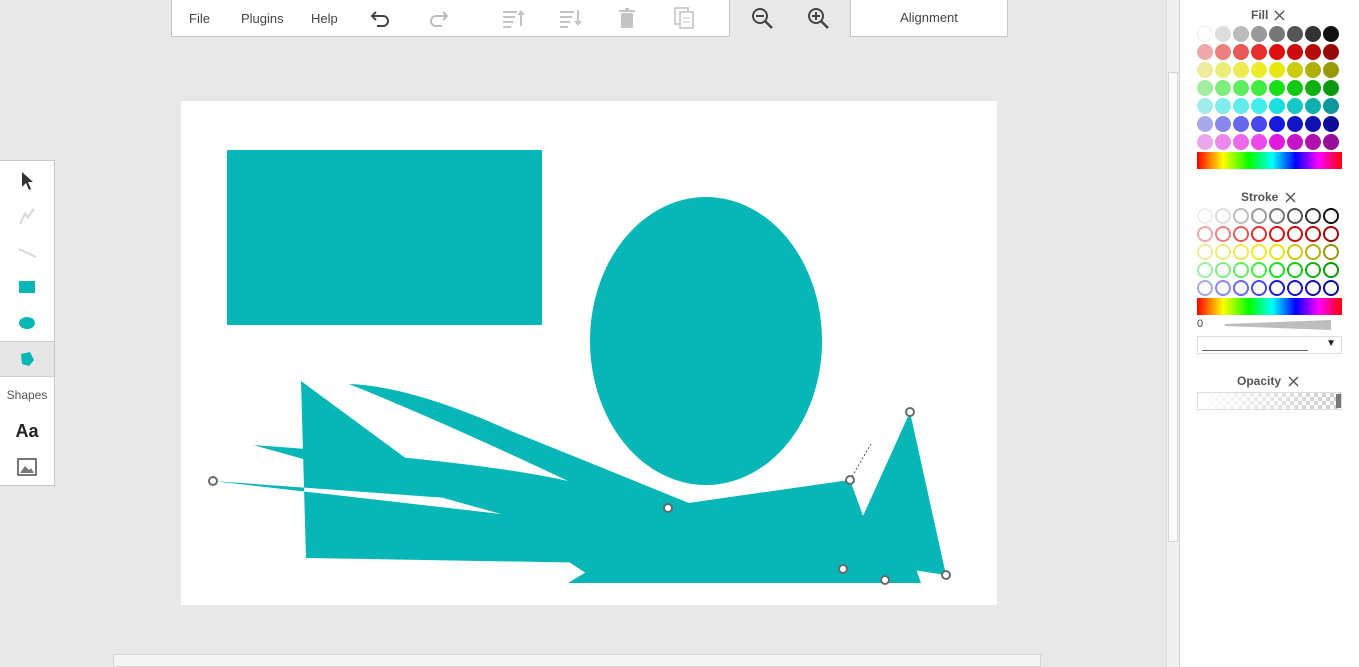 Image resolution: width=1359 pixels, height=667 pixels. What do you see at coordinates (818, 18) in the screenshot?
I see `zoom-in-icon` at bounding box center [818, 18].